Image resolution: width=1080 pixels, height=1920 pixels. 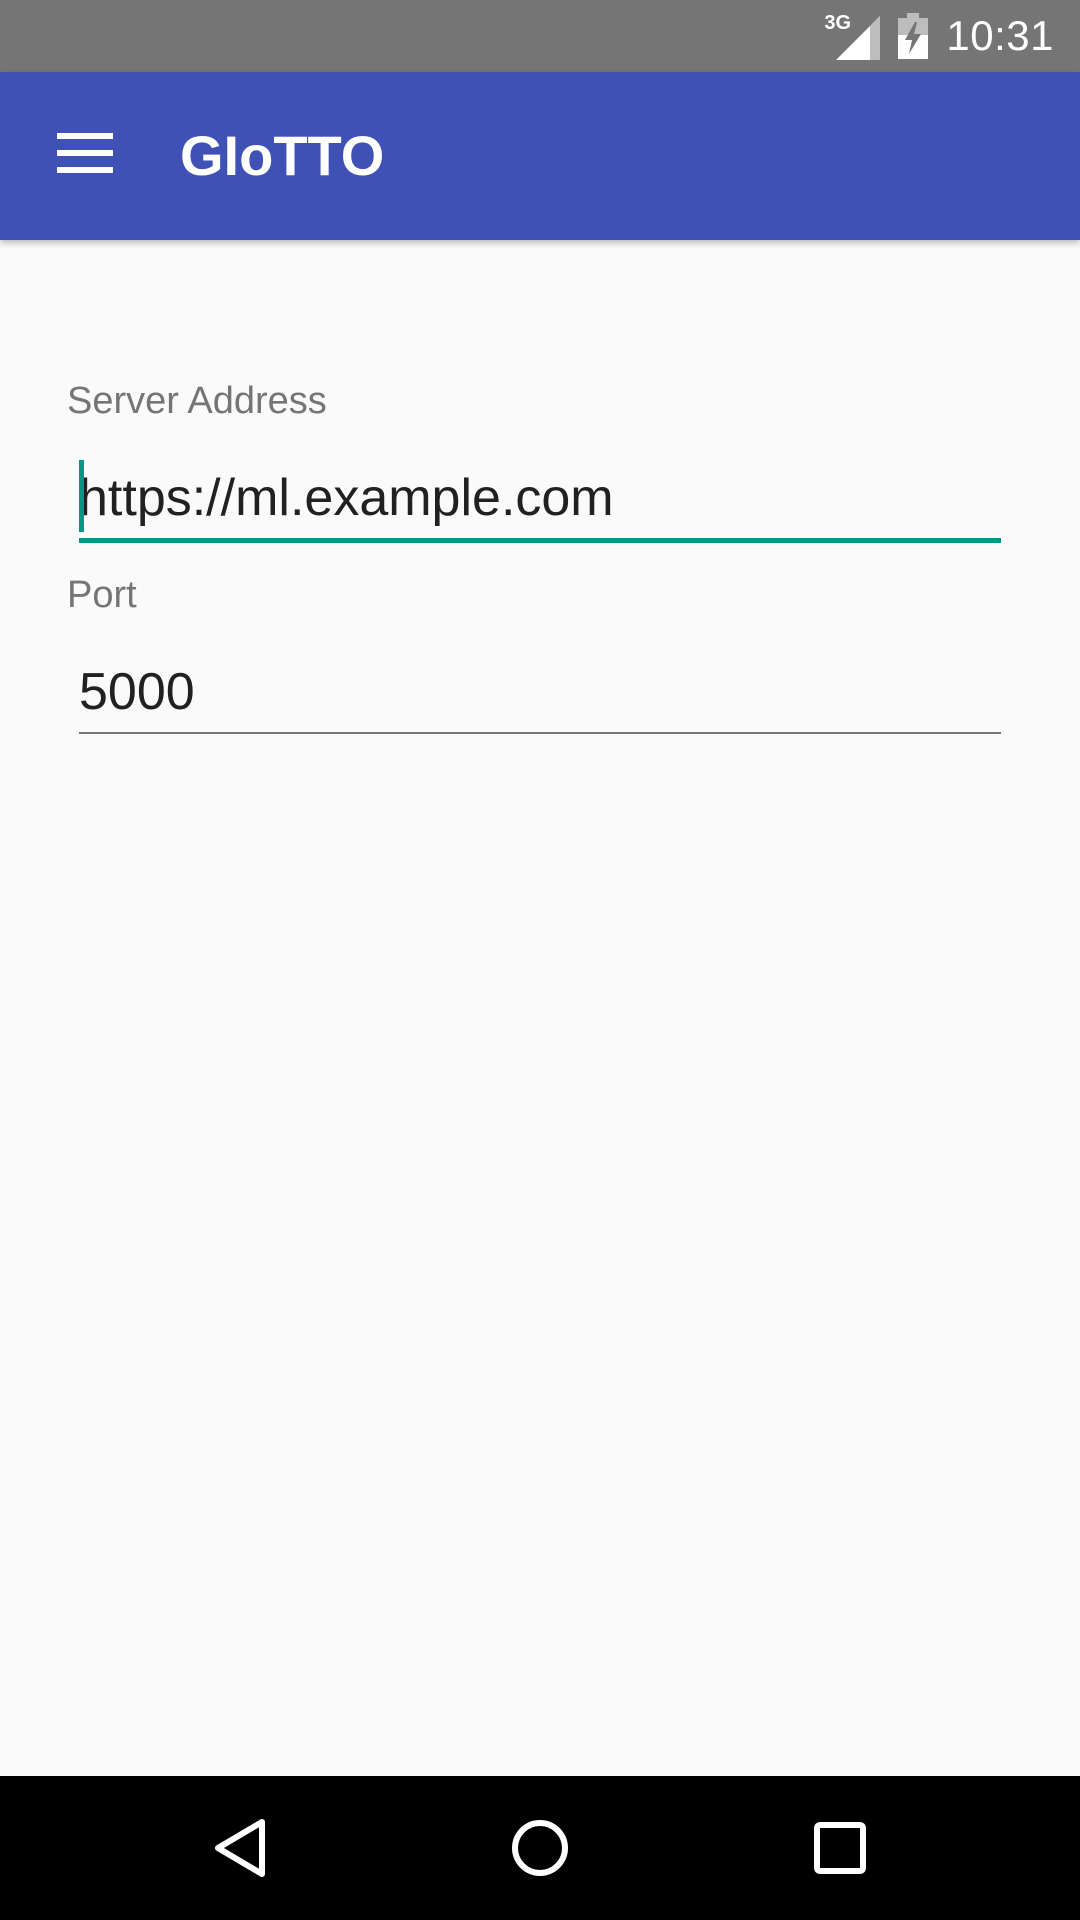 I want to click on back-button, so click(x=240, y=1848).